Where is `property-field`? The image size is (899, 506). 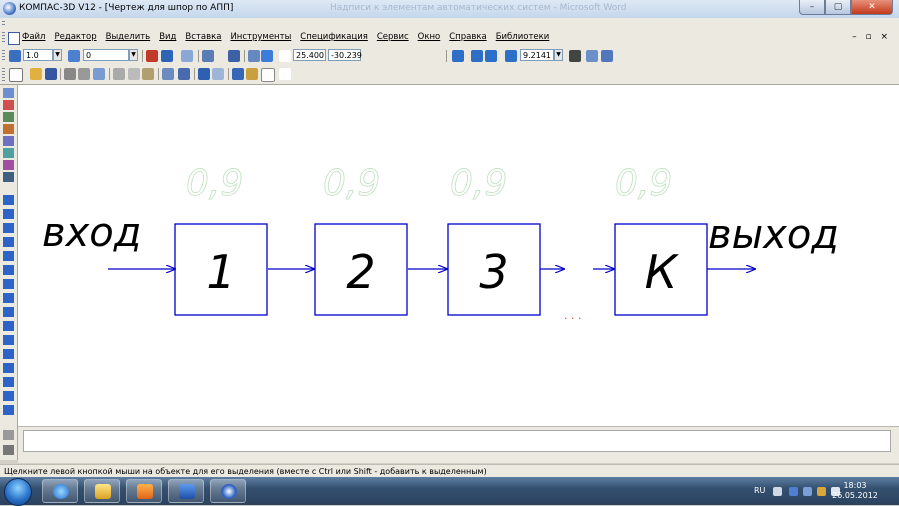 property-field is located at coordinates (457, 441).